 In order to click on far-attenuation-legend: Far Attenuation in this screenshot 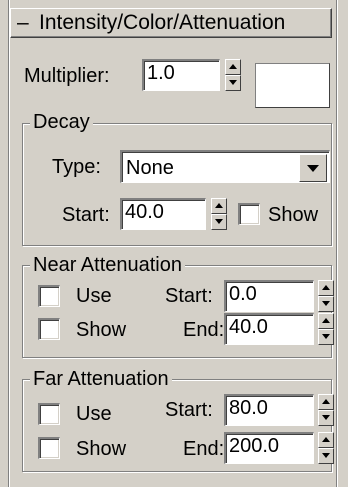, I will do `click(101, 379)`.